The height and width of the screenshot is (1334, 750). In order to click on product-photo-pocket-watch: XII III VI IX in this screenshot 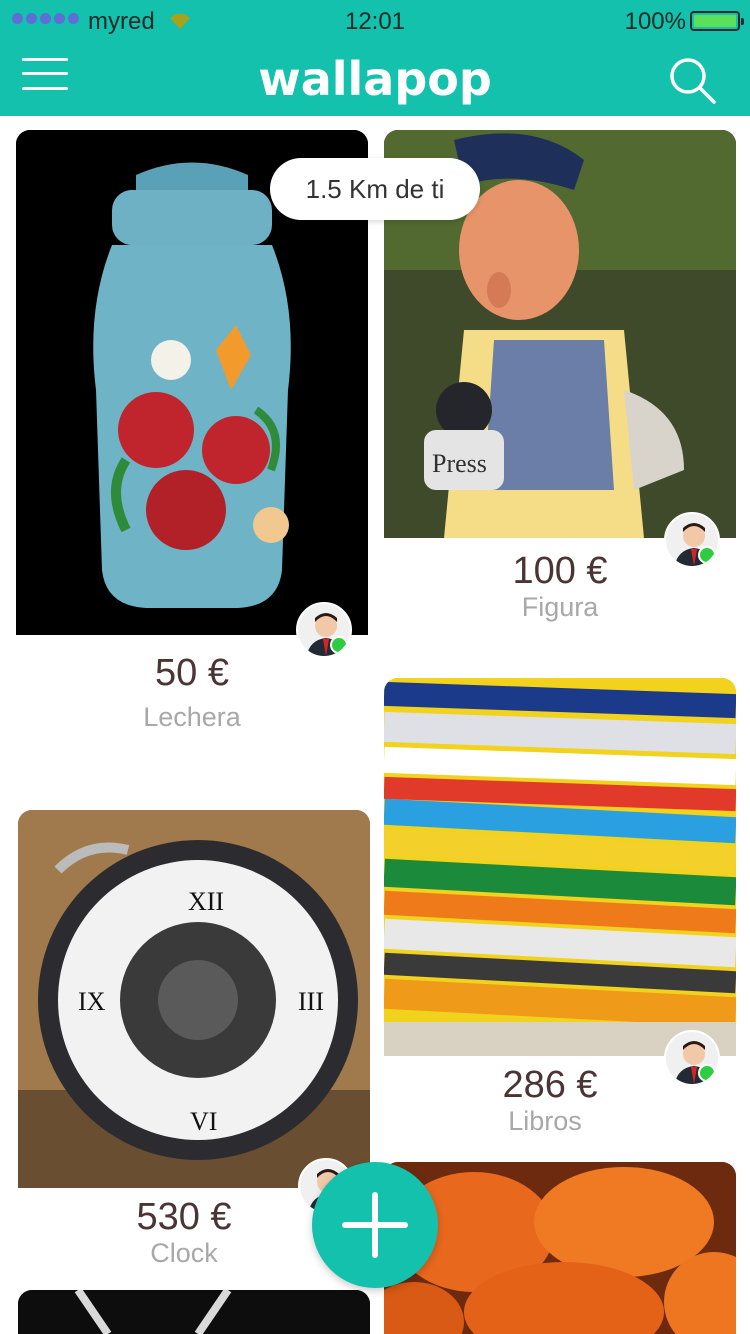, I will do `click(194, 999)`.